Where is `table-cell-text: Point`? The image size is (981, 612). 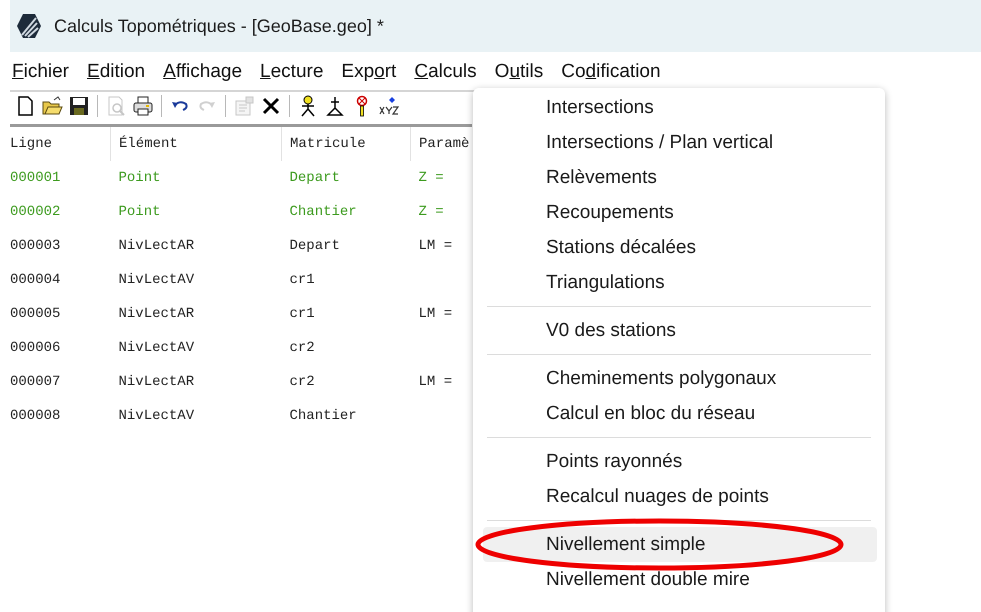
table-cell-text: Point is located at coordinates (140, 212).